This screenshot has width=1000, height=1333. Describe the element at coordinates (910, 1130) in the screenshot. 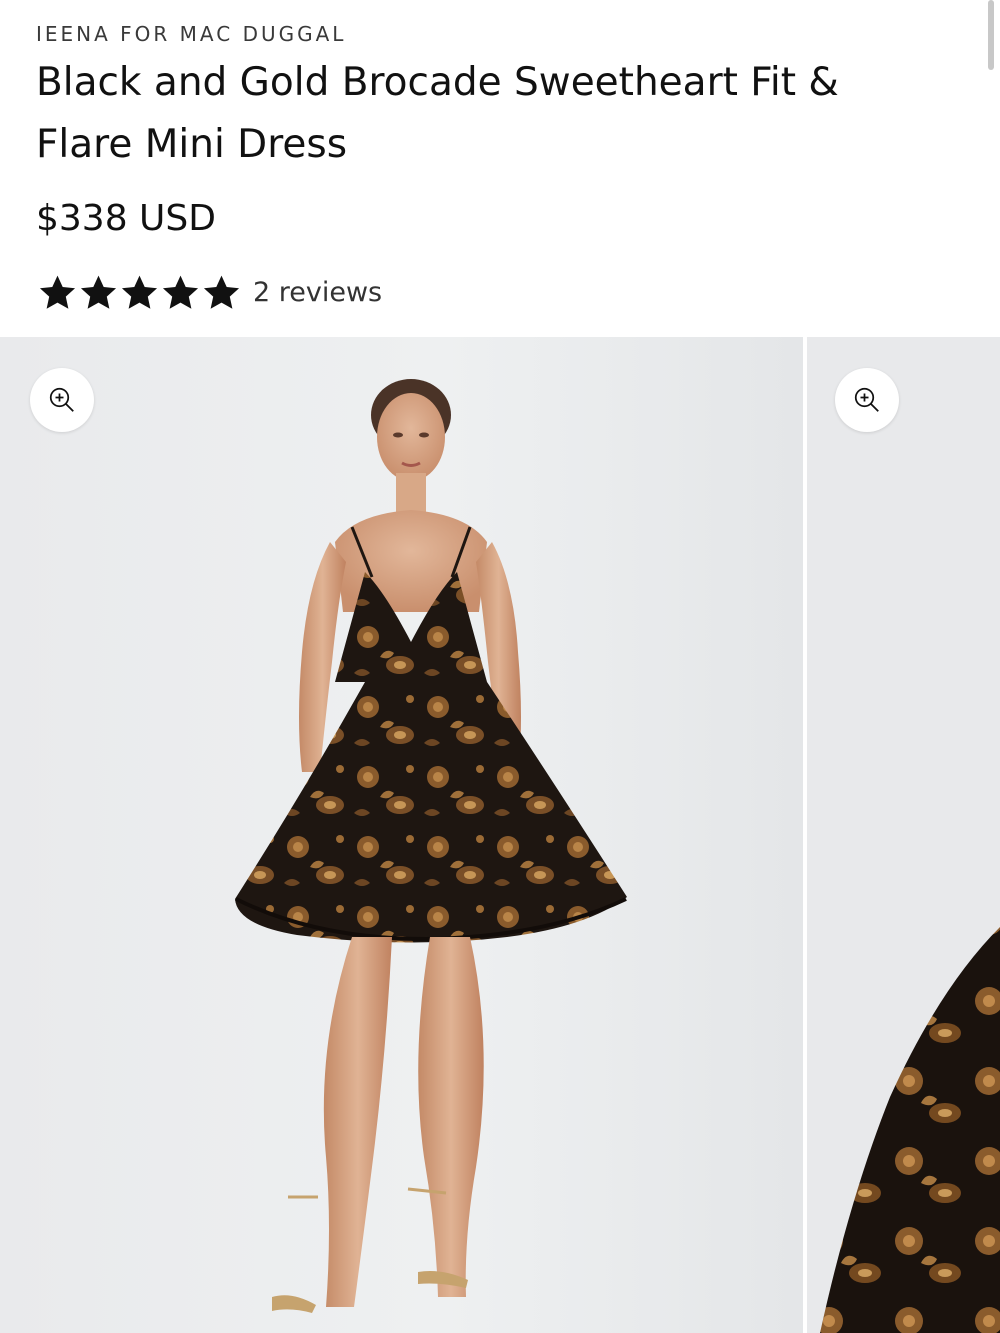

I see `product-photo-detail` at that location.